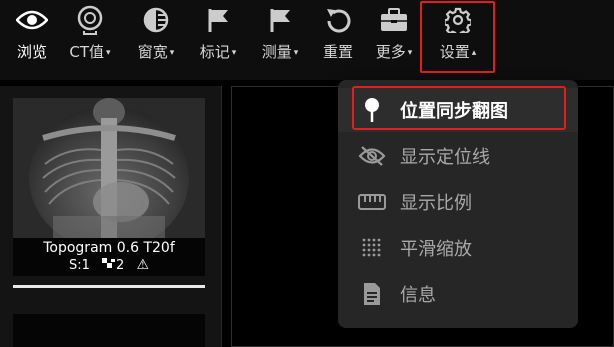 This screenshot has height=347, width=614. I want to click on thumbnail-caption: Topogram 0.6 T20f S:1 2 ⚠, so click(109, 257).